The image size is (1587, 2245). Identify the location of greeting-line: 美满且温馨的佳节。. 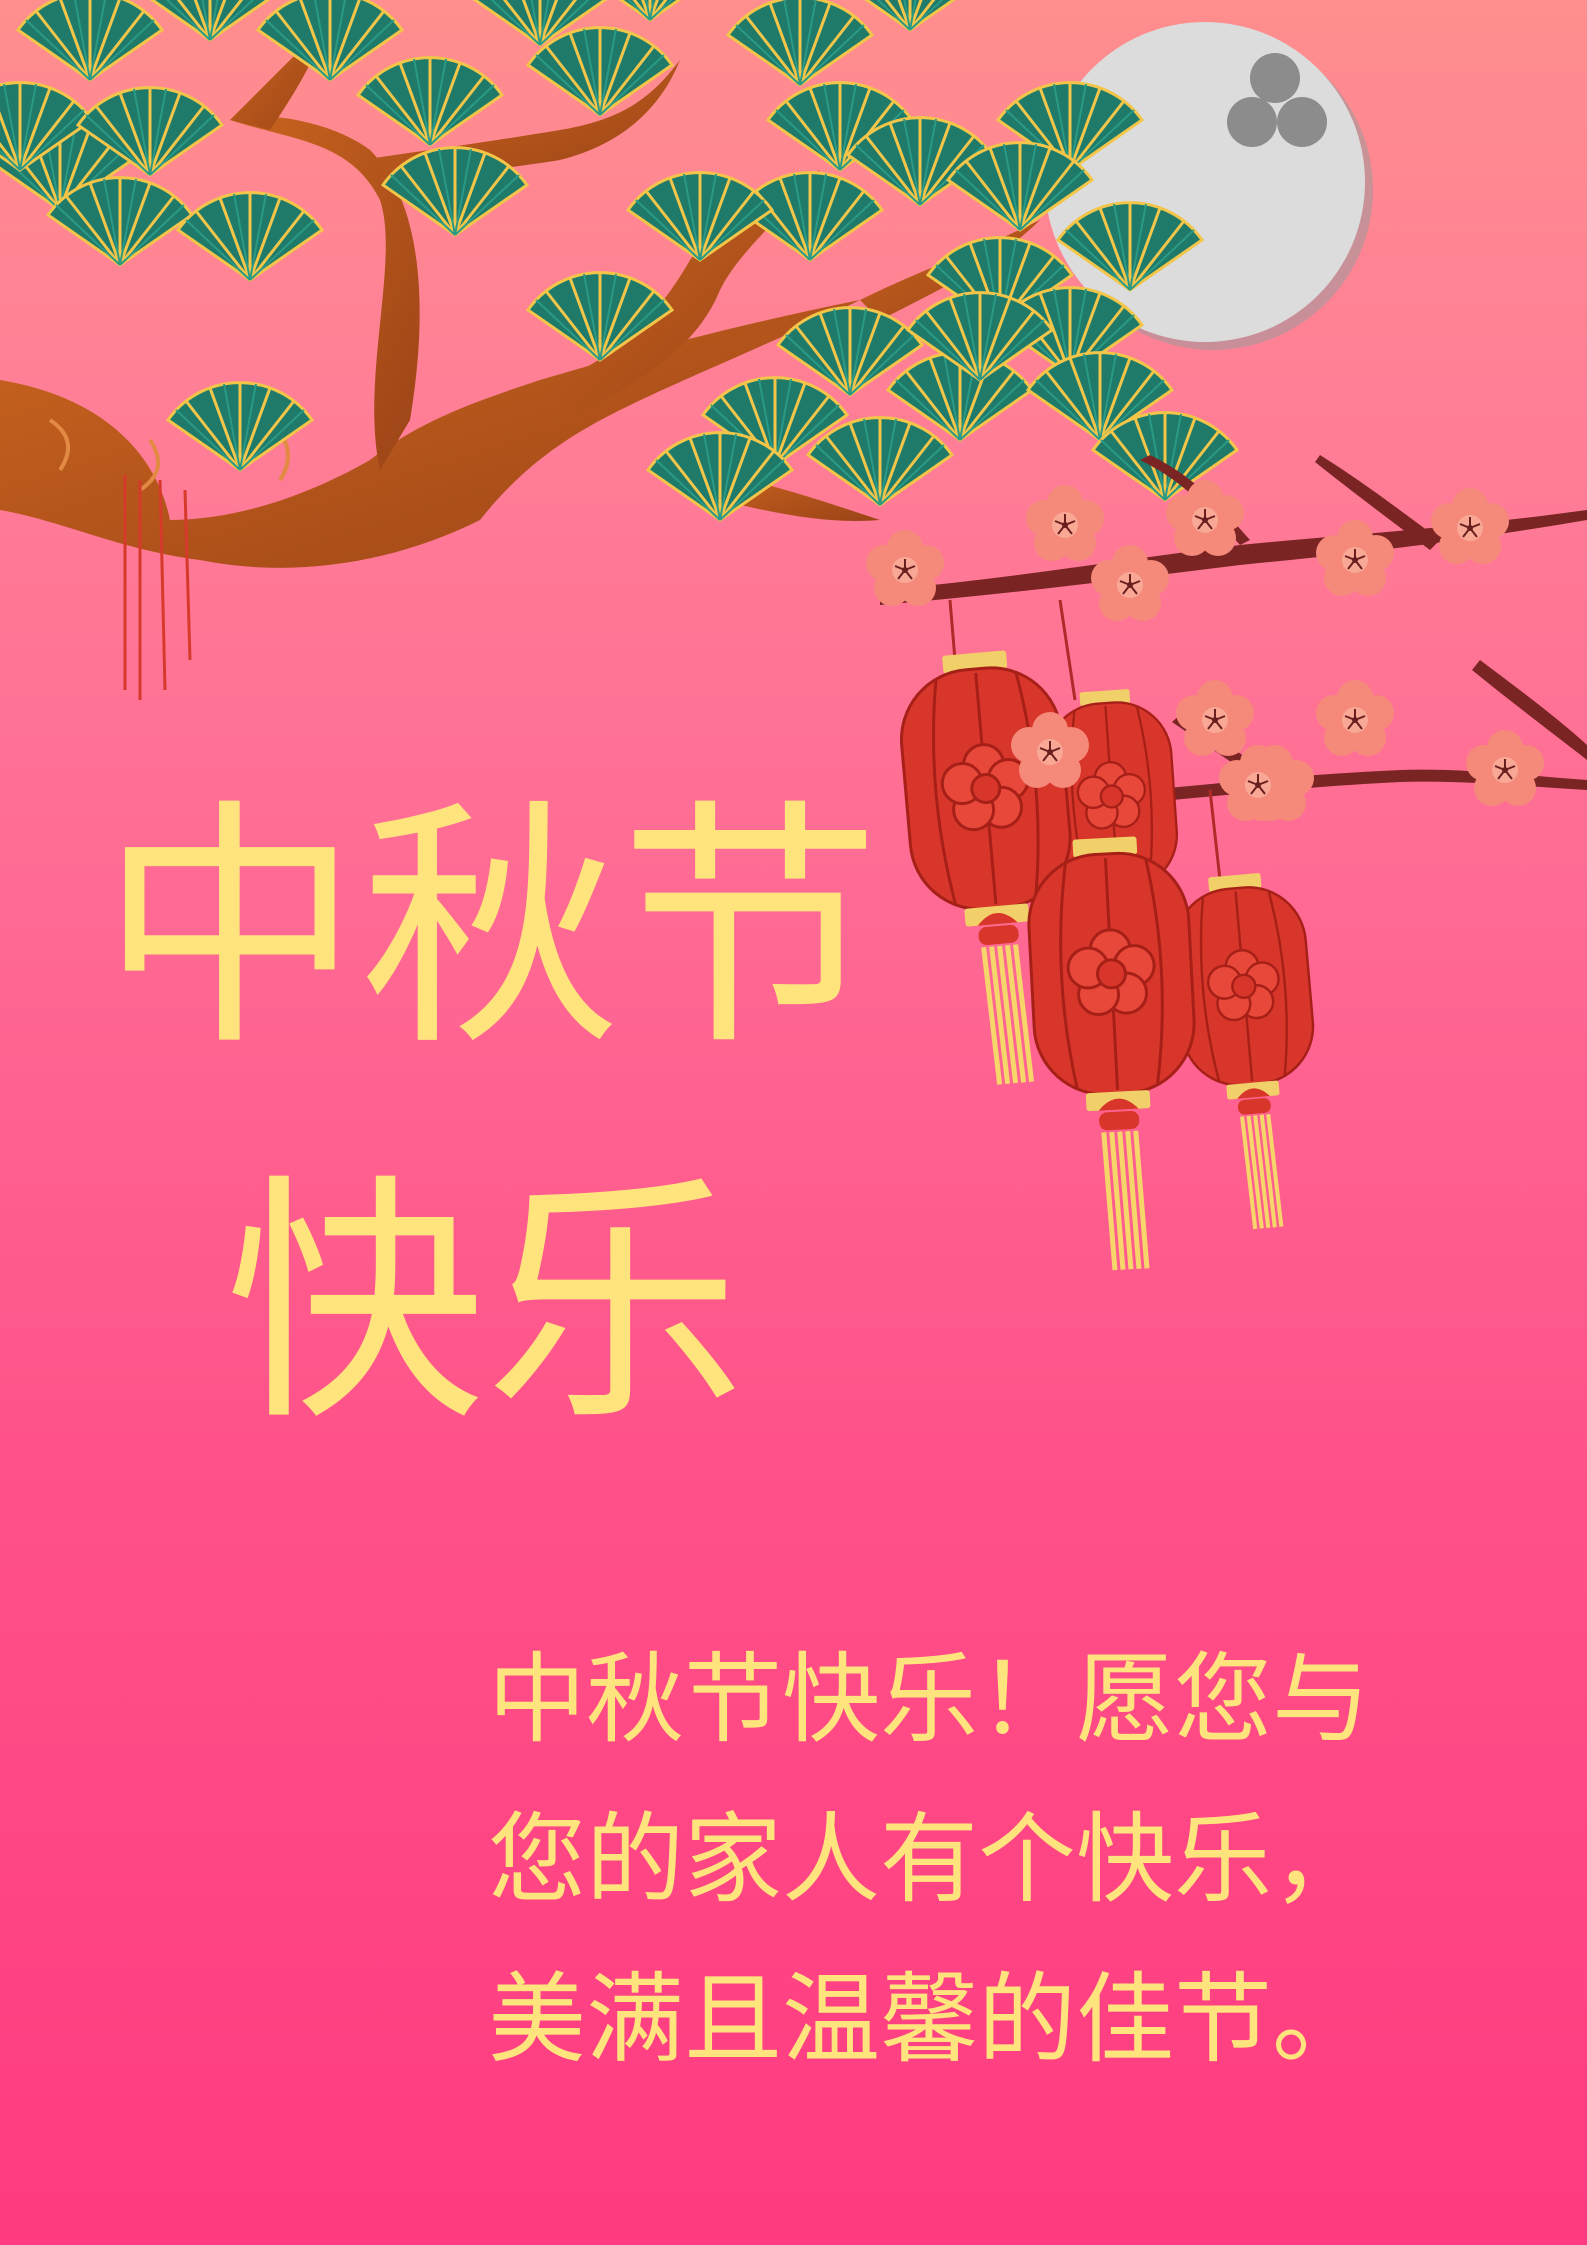
(929, 2020).